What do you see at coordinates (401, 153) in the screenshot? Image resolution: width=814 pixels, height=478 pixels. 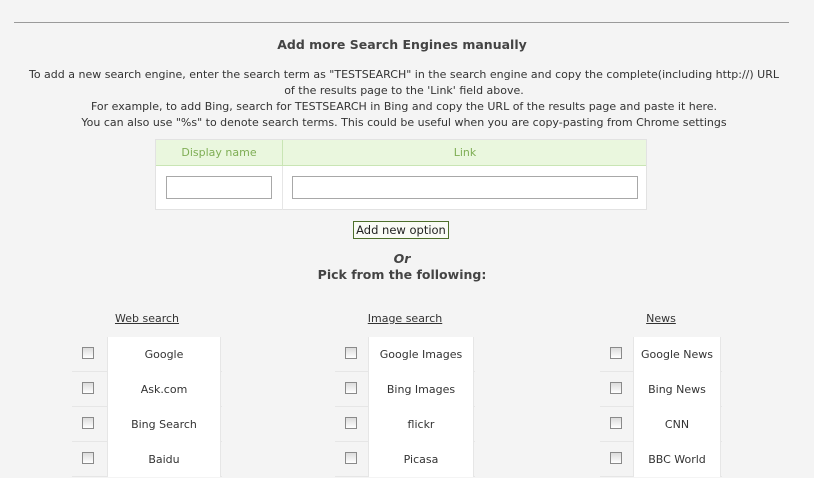 I see `table-header: Display name Link` at bounding box center [401, 153].